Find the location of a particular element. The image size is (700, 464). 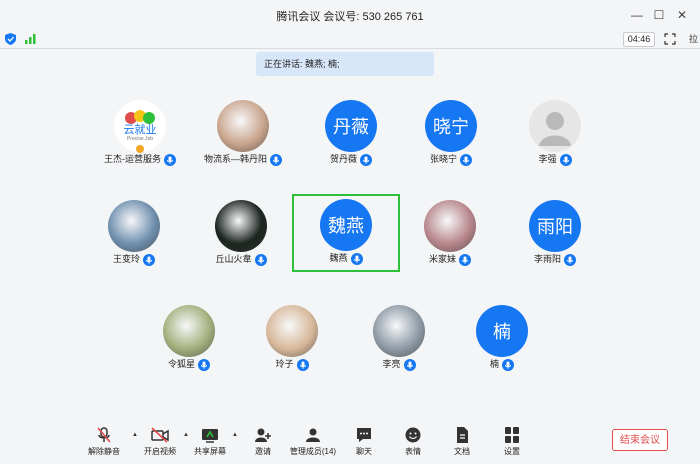

settings-button: 设置 is located at coordinates (512, 441).